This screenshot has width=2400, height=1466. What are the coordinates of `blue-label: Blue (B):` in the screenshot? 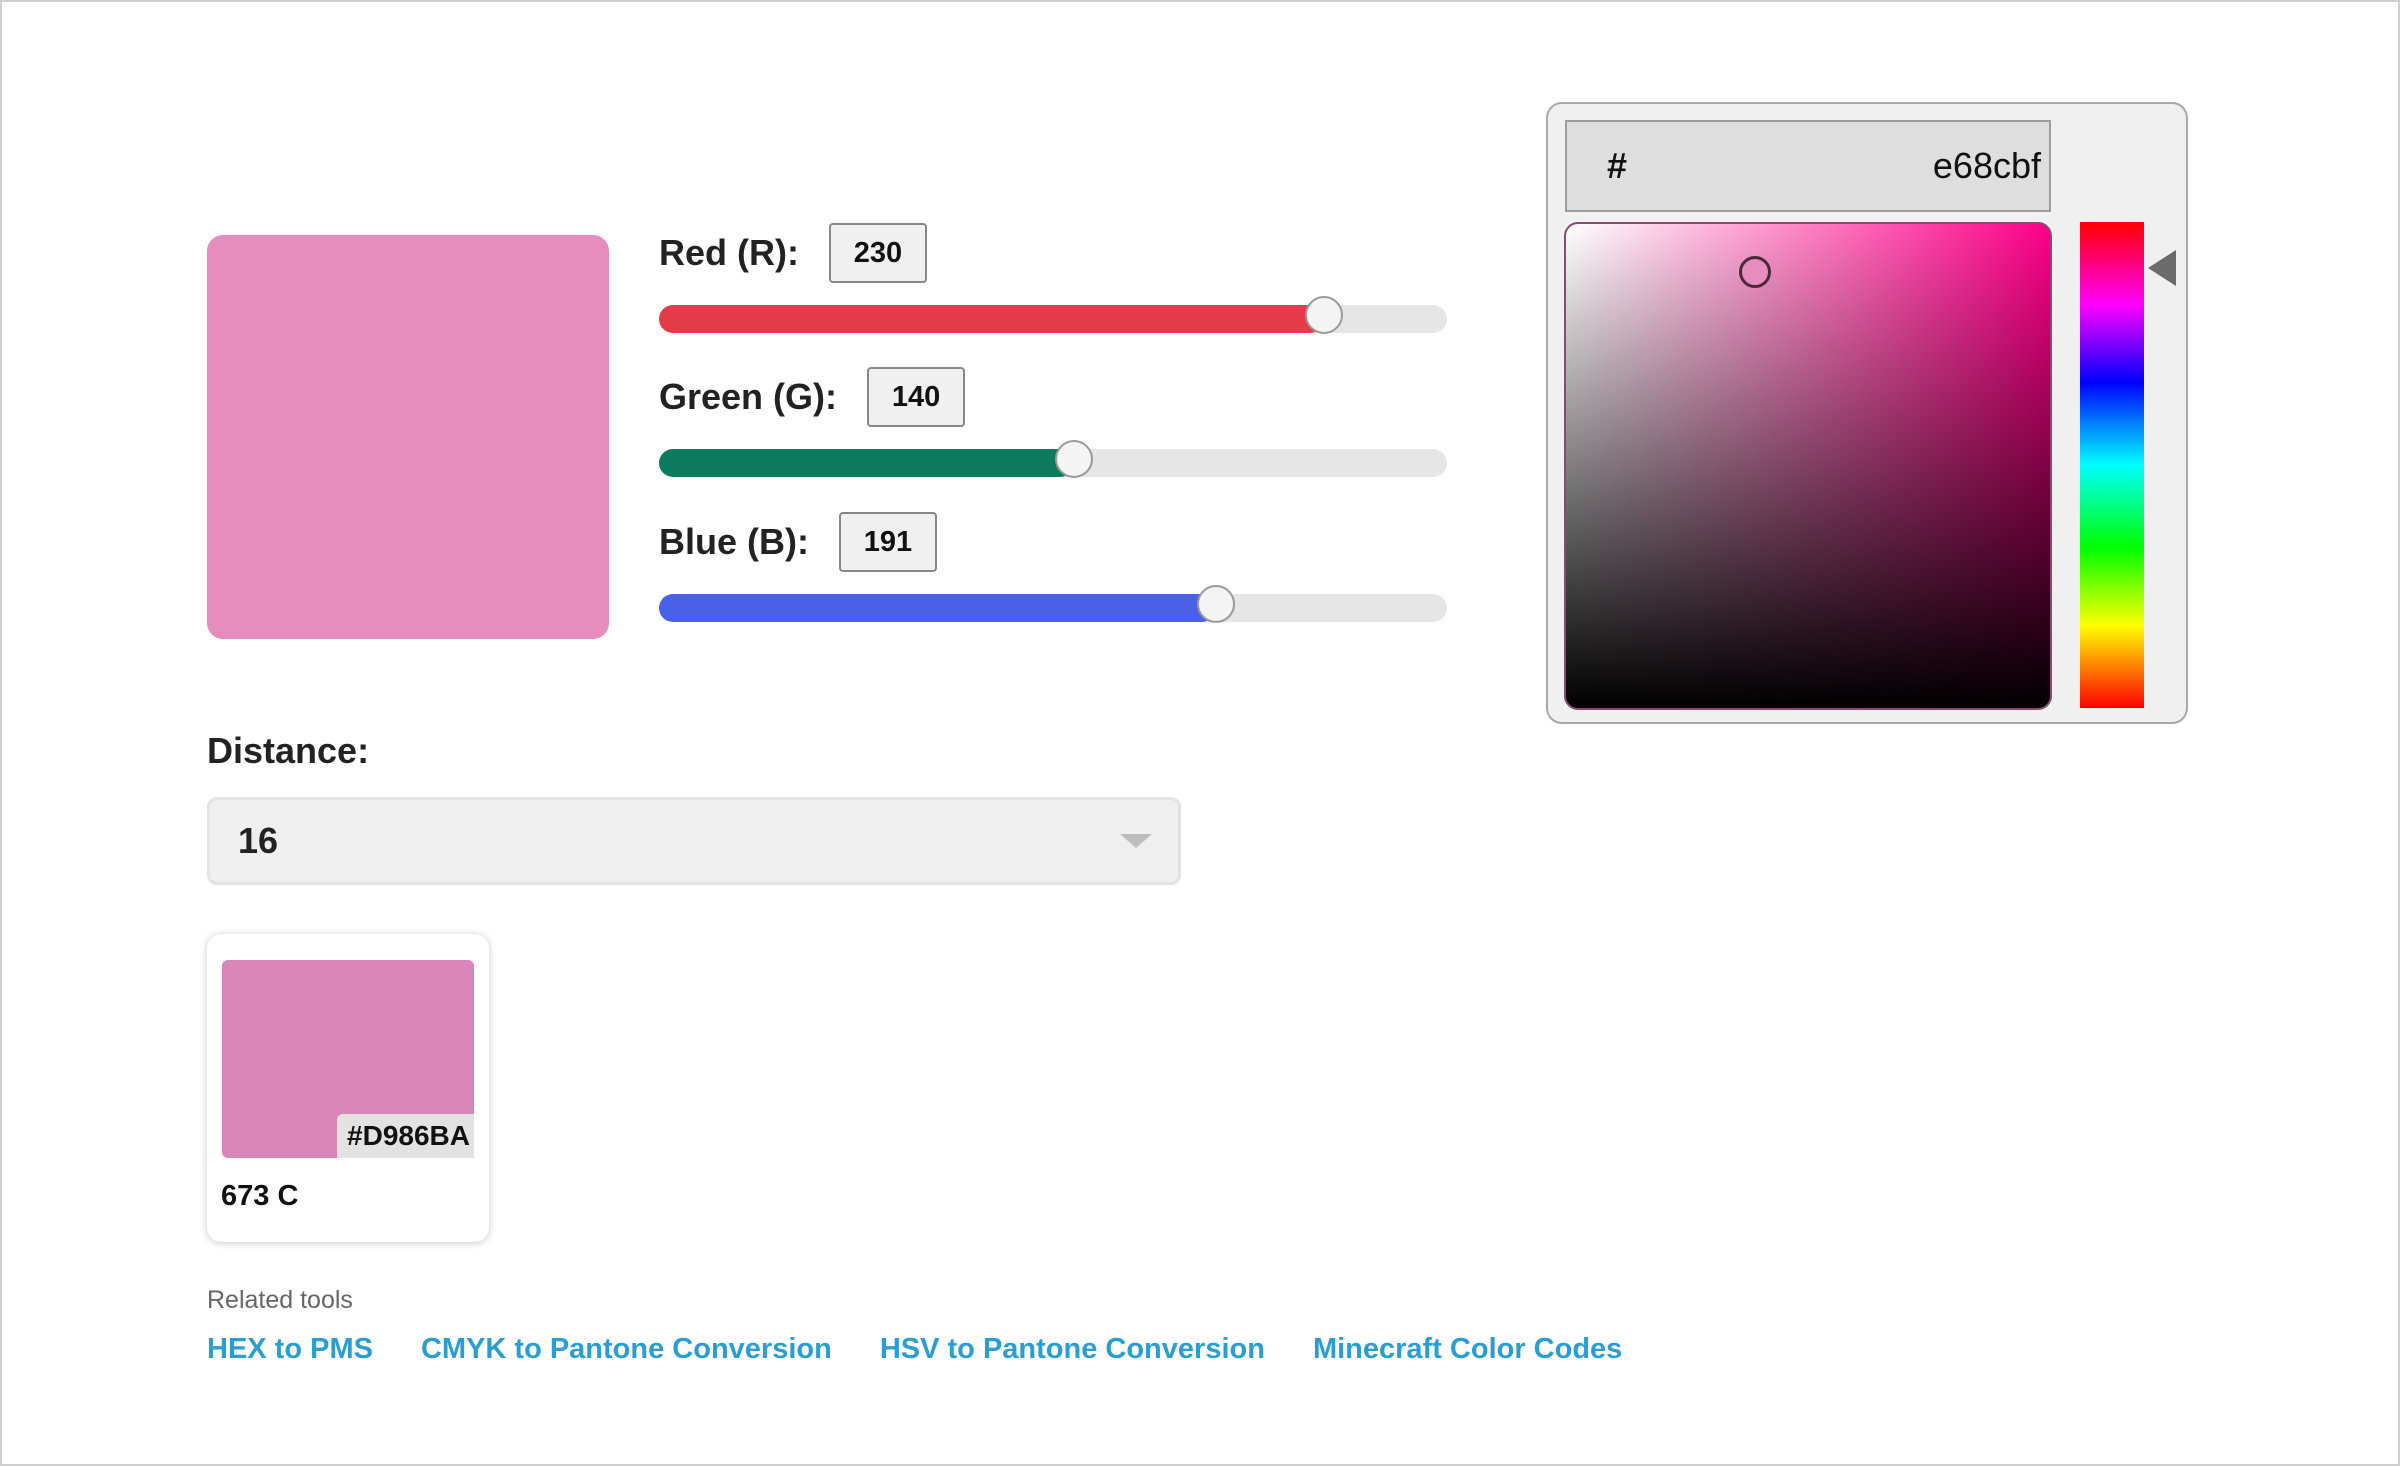 It's located at (734, 541).